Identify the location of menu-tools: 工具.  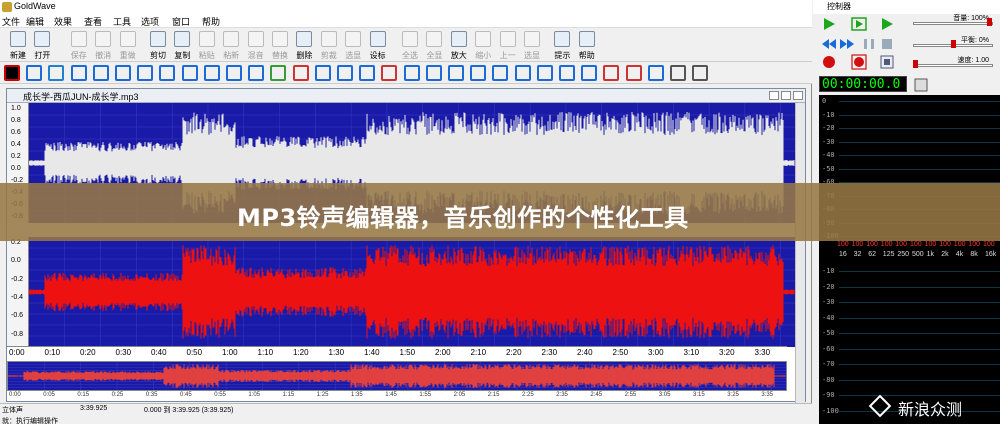
(122, 21).